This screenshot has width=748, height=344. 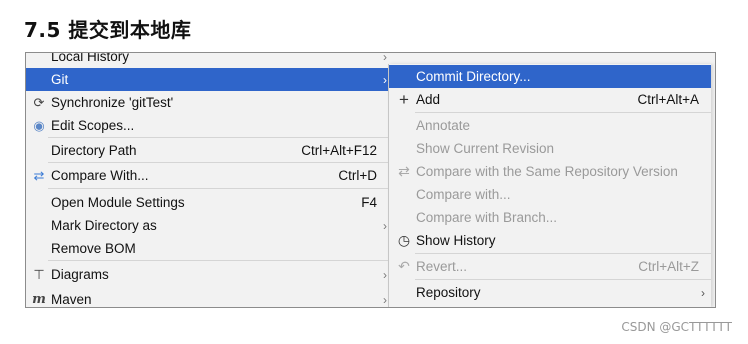 What do you see at coordinates (404, 240) in the screenshot?
I see `clock-icon: ◷` at bounding box center [404, 240].